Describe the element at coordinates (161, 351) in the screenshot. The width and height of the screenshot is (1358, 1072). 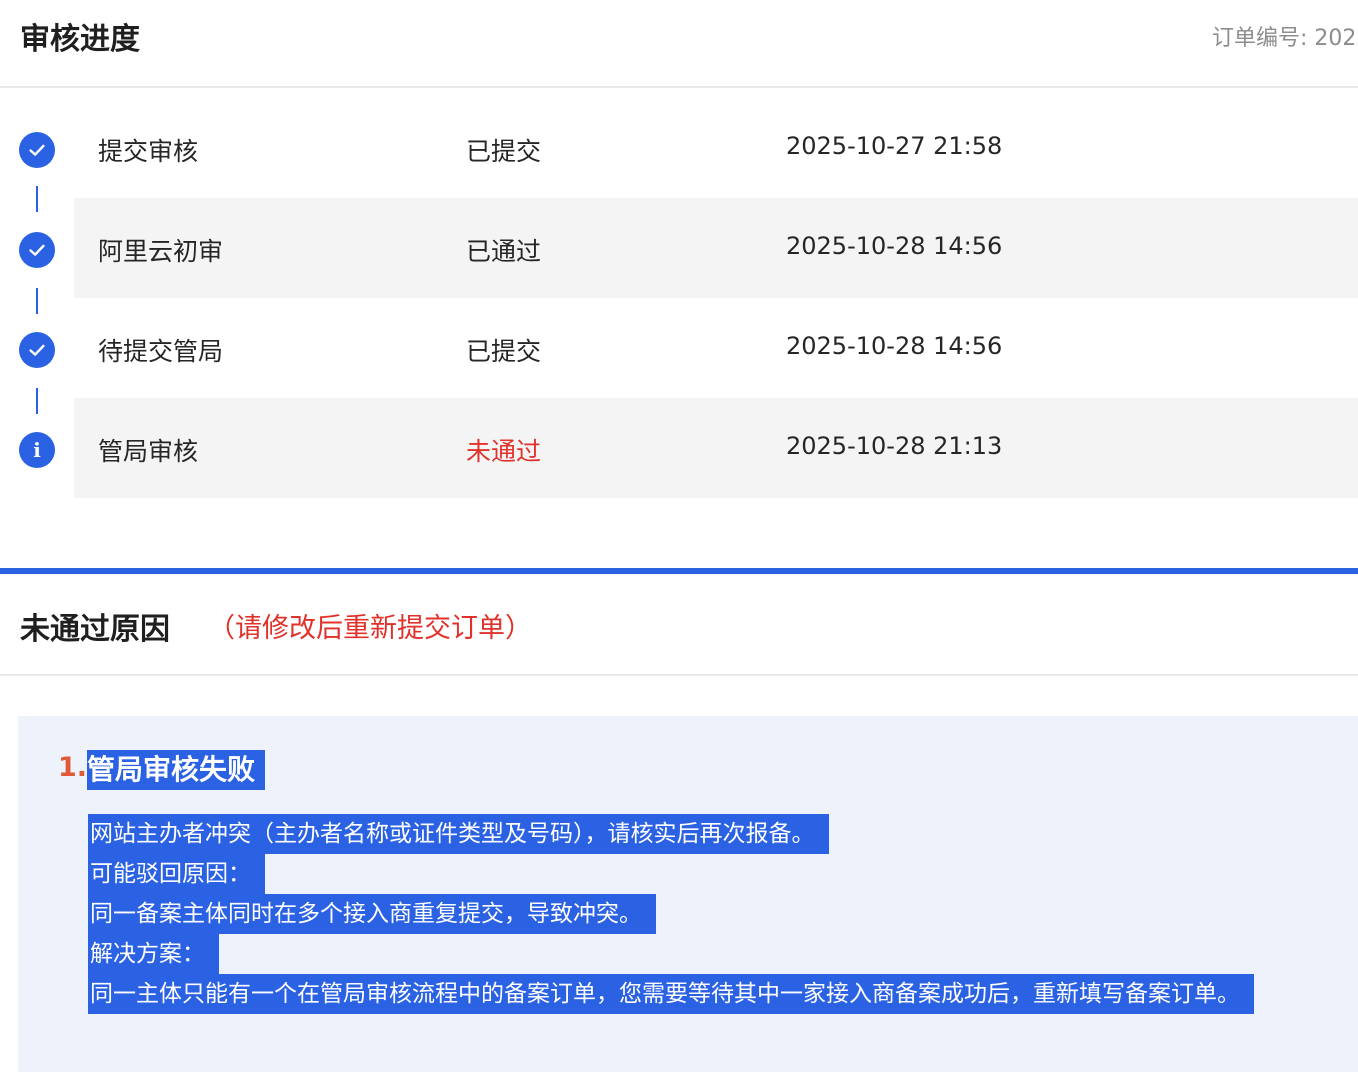
I see `step-name: 待提交管局` at that location.